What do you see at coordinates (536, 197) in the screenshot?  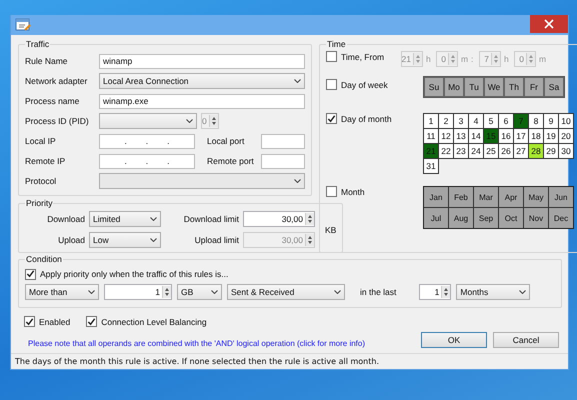 I see `month-cell: May` at bounding box center [536, 197].